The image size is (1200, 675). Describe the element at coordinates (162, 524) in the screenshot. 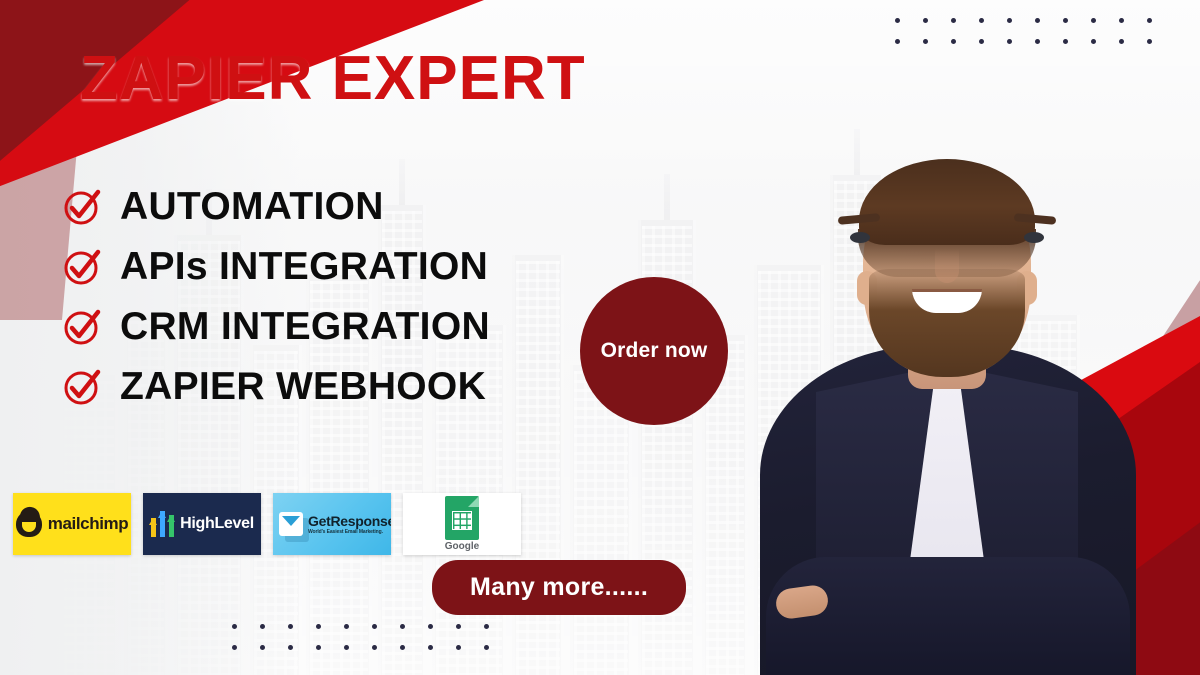

I see `highlevel-arrows-icon` at that location.